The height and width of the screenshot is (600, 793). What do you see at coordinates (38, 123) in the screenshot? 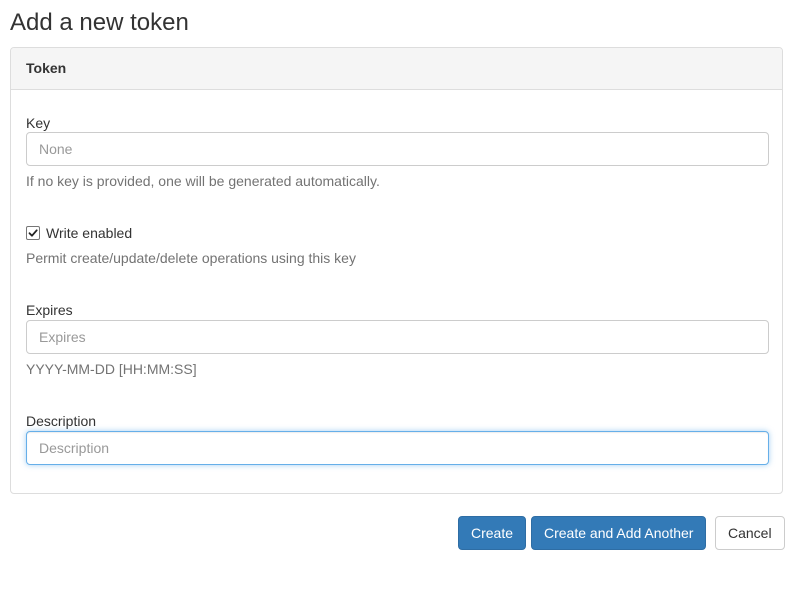
I see `key-label: Key` at bounding box center [38, 123].